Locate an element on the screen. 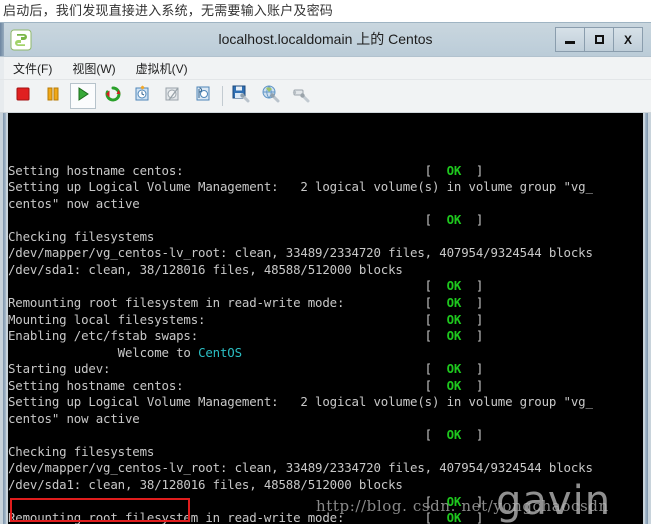  snapshot-manager-button is located at coordinates (203, 96).